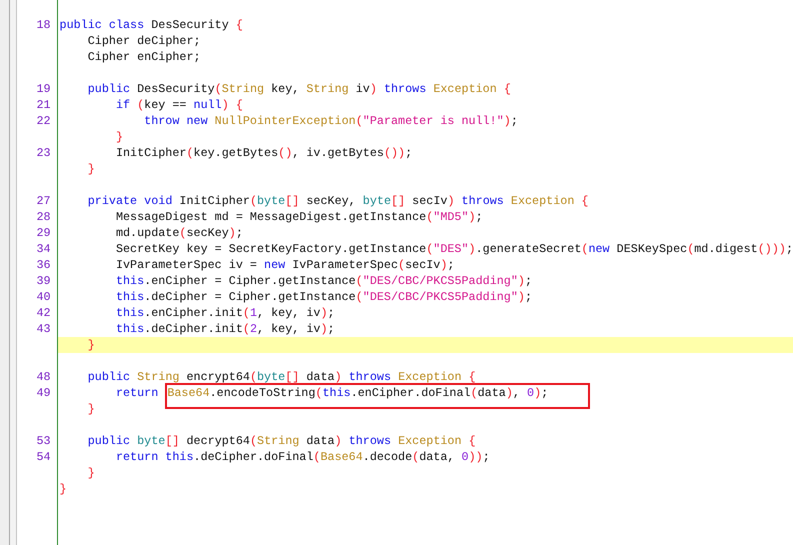  Describe the element at coordinates (225, 329) in the screenshot. I see `code-line: this.deCipher.init(2, key, iv);` at that location.